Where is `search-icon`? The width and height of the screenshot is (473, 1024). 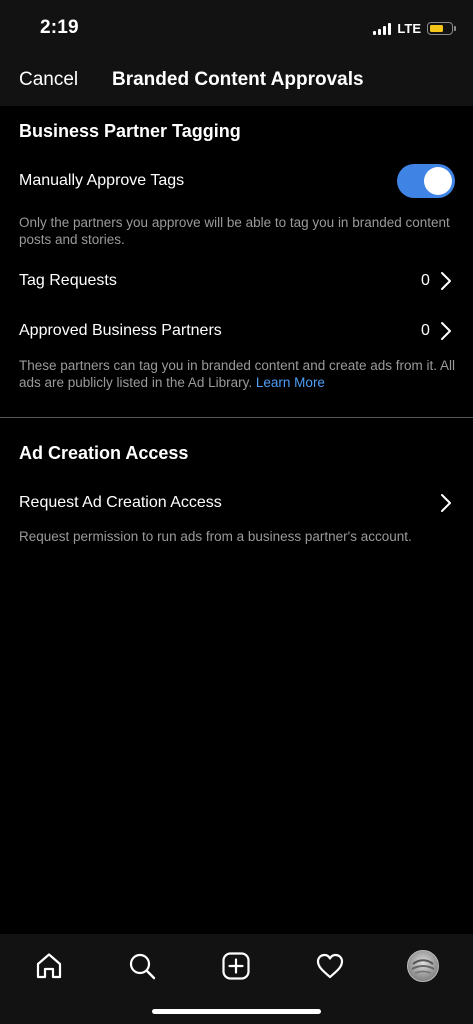
search-icon is located at coordinates (142, 966).